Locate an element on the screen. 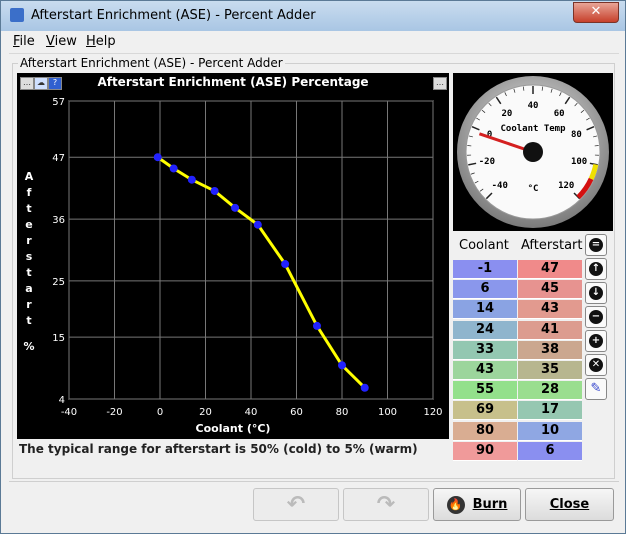 The image size is (626, 534). subtract-icon: − is located at coordinates (596, 317).